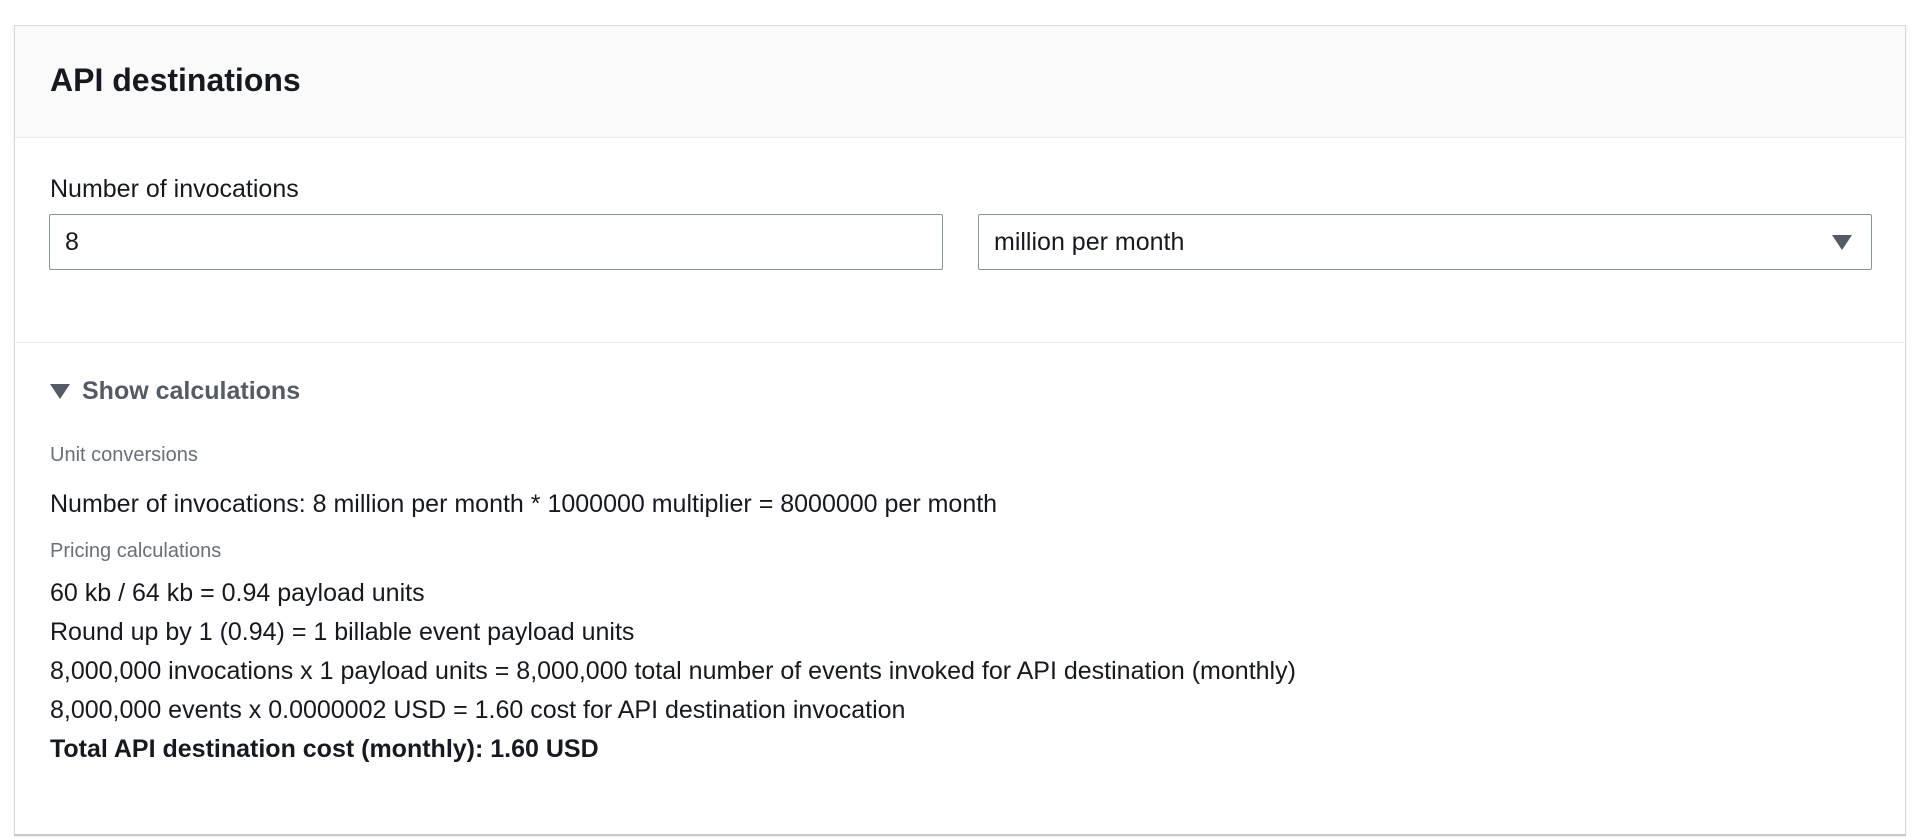 The height and width of the screenshot is (838, 1920). I want to click on show-calculations-toggle: Show calculations, so click(175, 391).